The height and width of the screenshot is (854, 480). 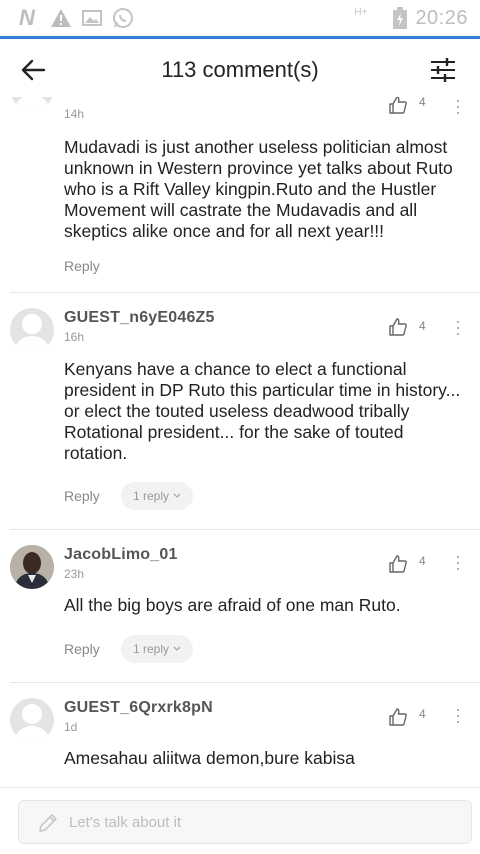 What do you see at coordinates (121, 555) in the screenshot?
I see `comment-username: JacobLimo_01` at bounding box center [121, 555].